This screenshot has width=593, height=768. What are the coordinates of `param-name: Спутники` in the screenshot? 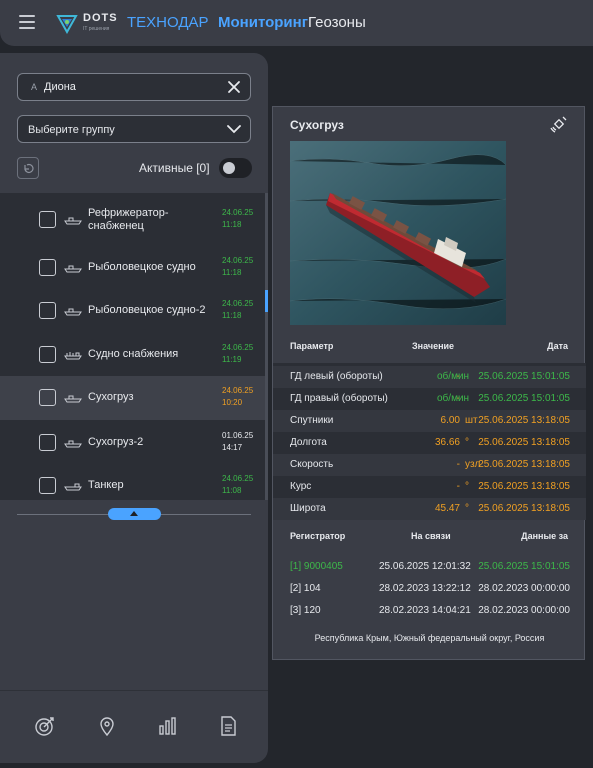 It's located at (312, 420).